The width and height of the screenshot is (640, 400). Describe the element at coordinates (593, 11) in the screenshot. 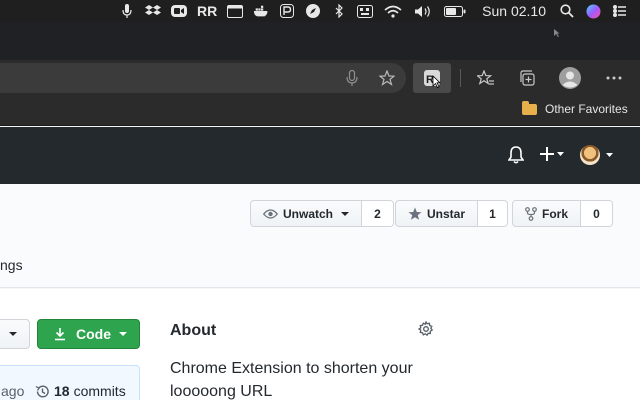

I see `siri-icon` at that location.